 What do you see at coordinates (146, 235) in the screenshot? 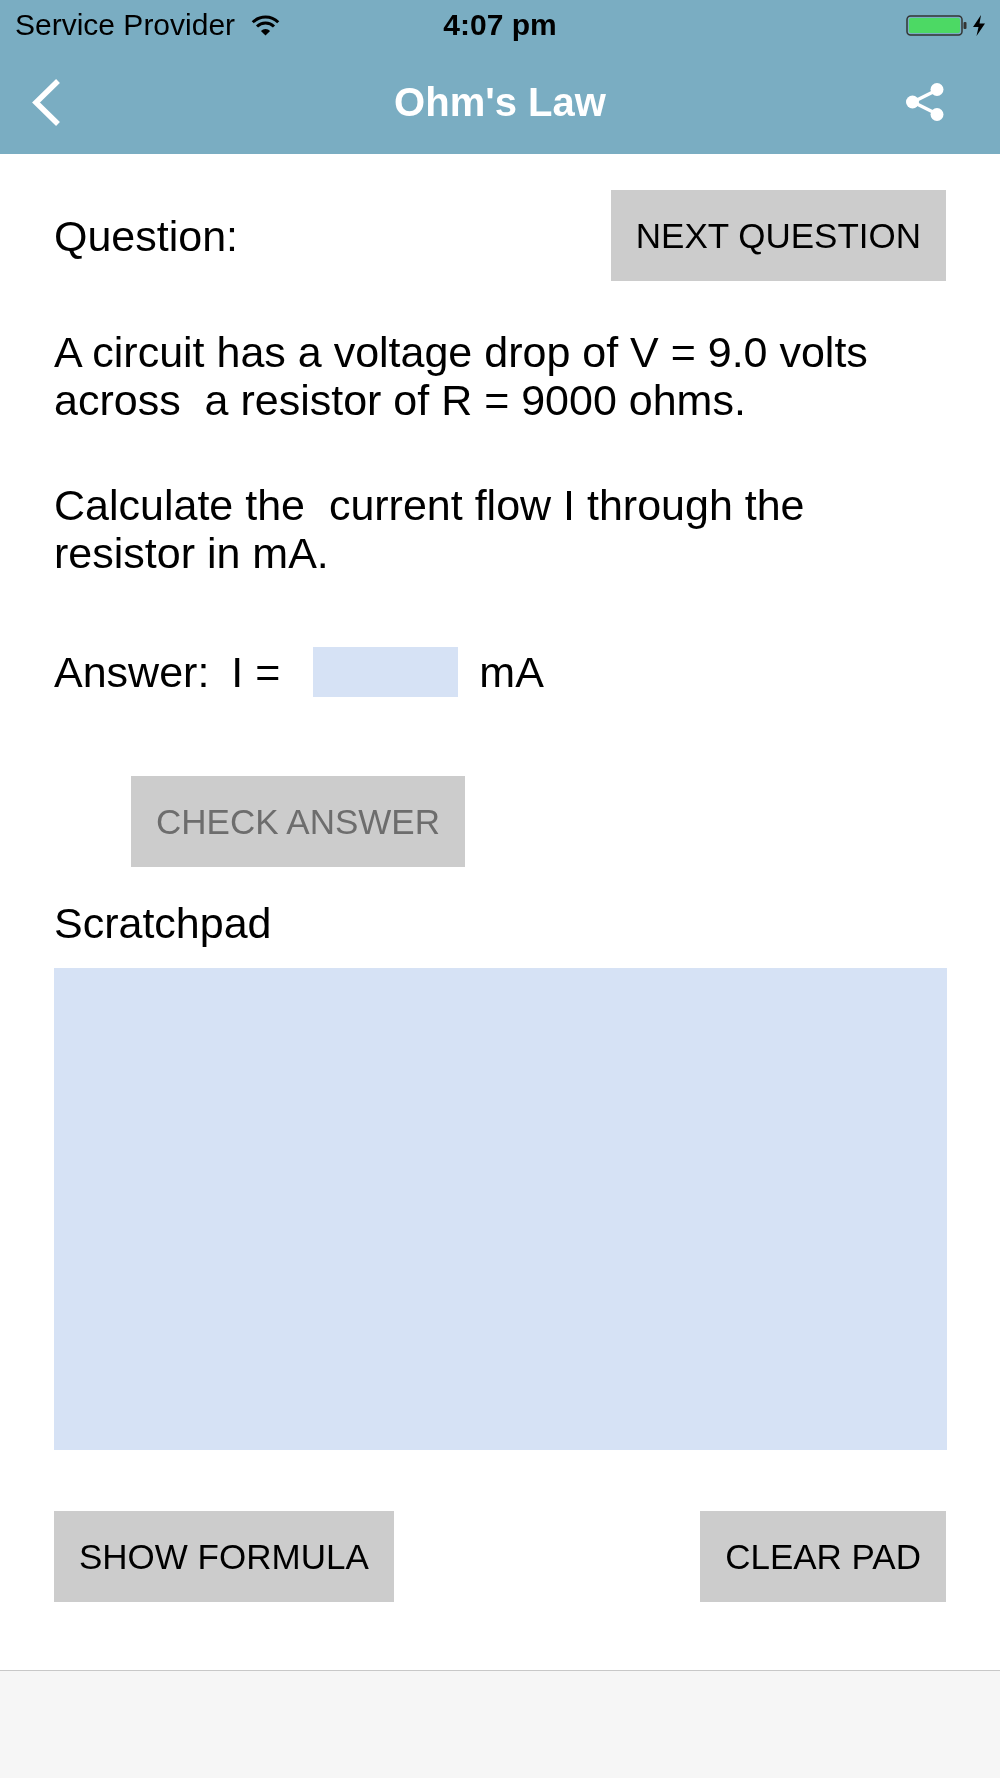
I see `question-label: Question:` at bounding box center [146, 235].